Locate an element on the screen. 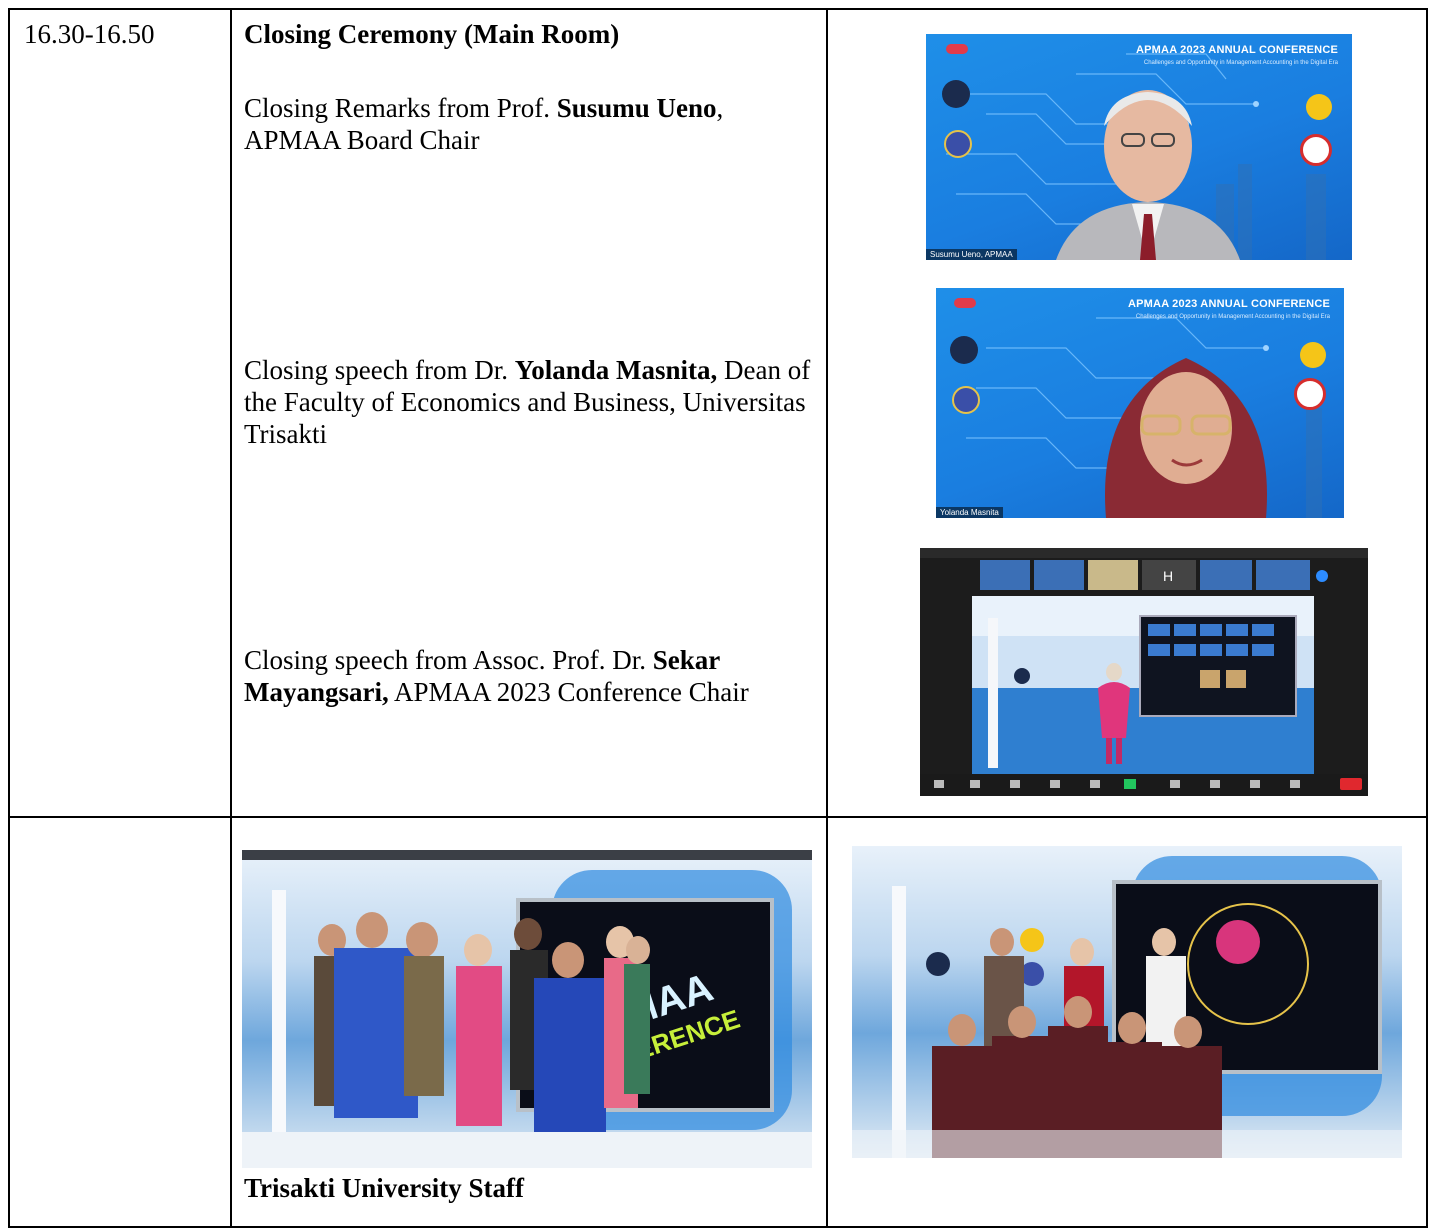  staff-caption: Trisakti University Staff is located at coordinates (384, 1188).